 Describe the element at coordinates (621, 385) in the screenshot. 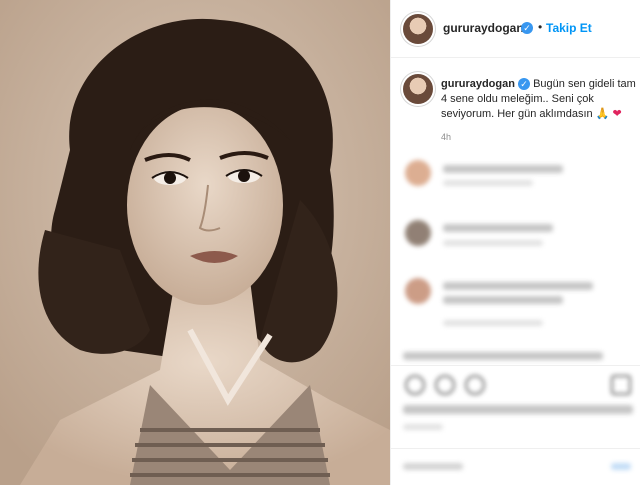

I see `bookmark-icon` at that location.